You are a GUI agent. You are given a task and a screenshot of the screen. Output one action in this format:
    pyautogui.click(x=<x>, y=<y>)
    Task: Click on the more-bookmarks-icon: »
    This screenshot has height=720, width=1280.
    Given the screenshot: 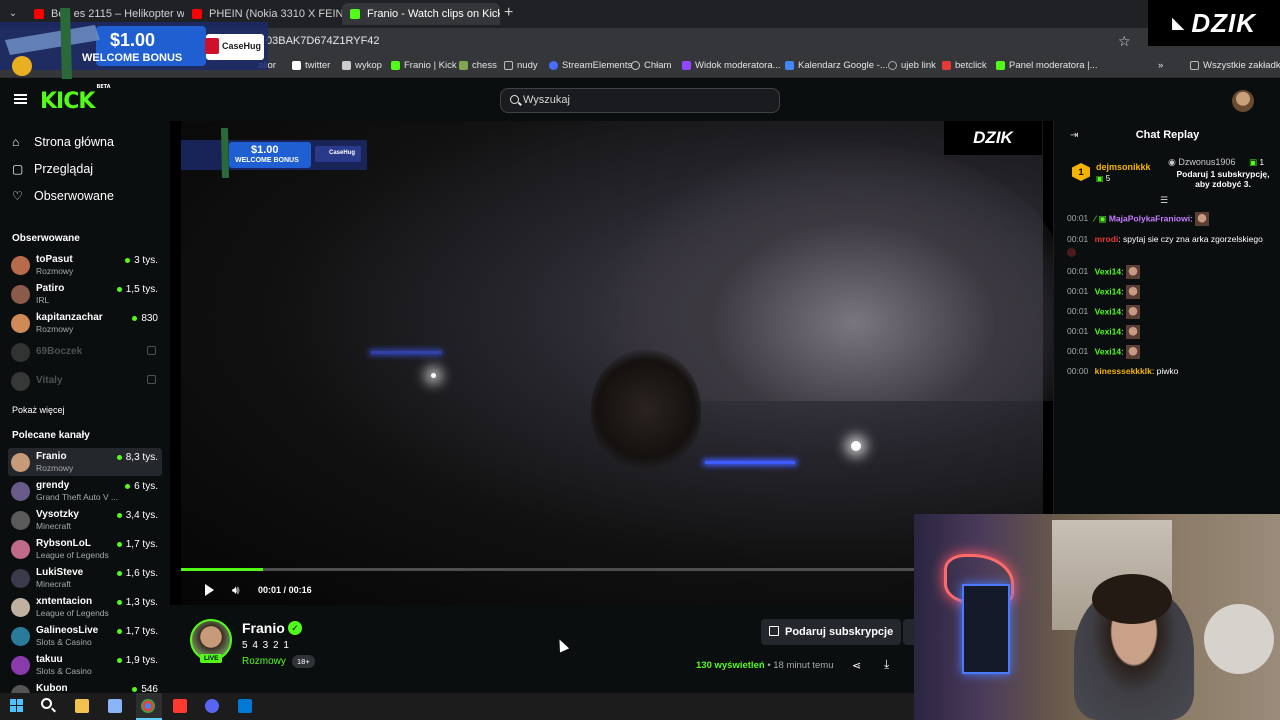 What is the action you would take?
    pyautogui.click(x=1160, y=65)
    